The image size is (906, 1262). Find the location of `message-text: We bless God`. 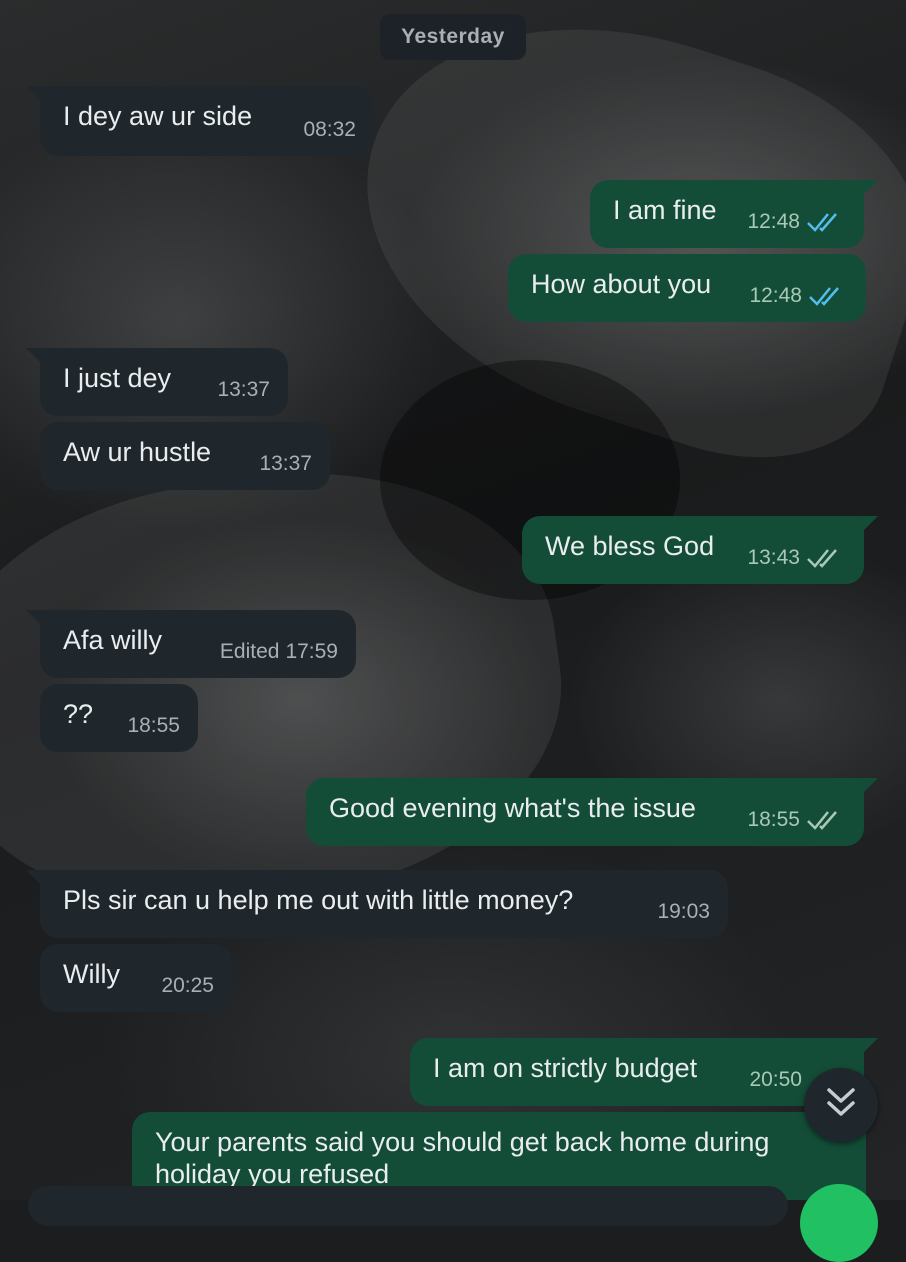

message-text: We bless God is located at coordinates (630, 546).